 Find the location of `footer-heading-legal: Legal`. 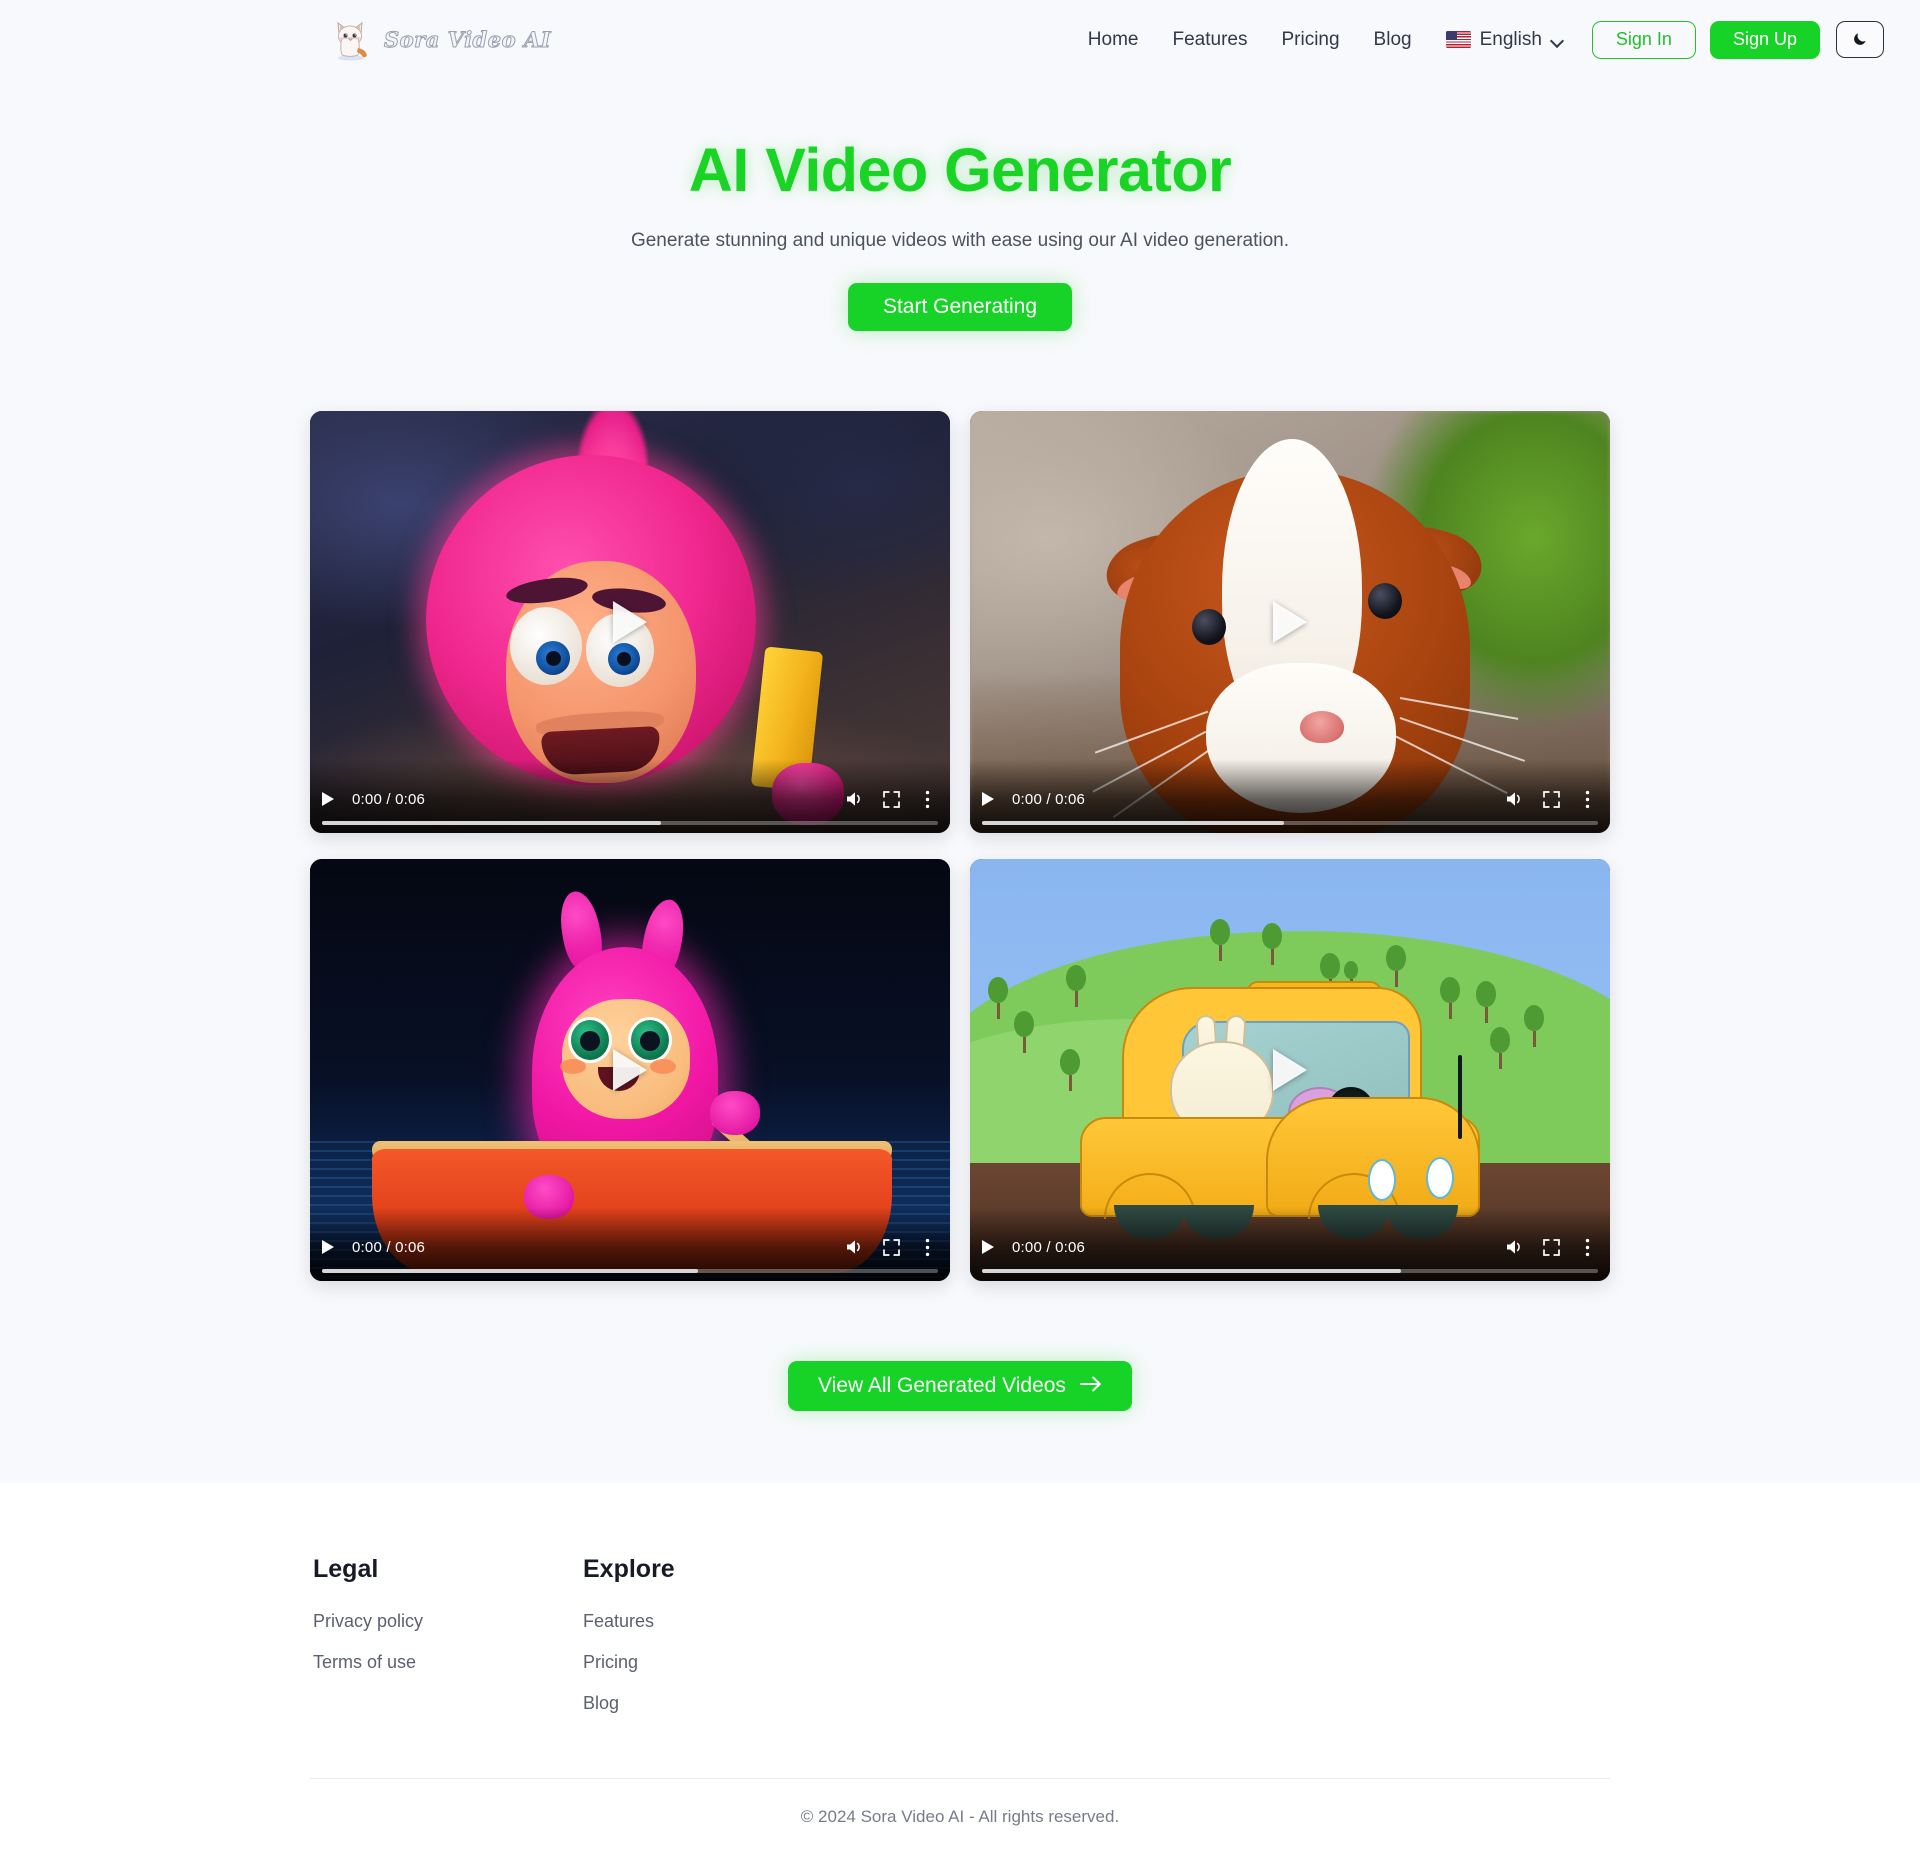

footer-heading-legal: Legal is located at coordinates (346, 1569).